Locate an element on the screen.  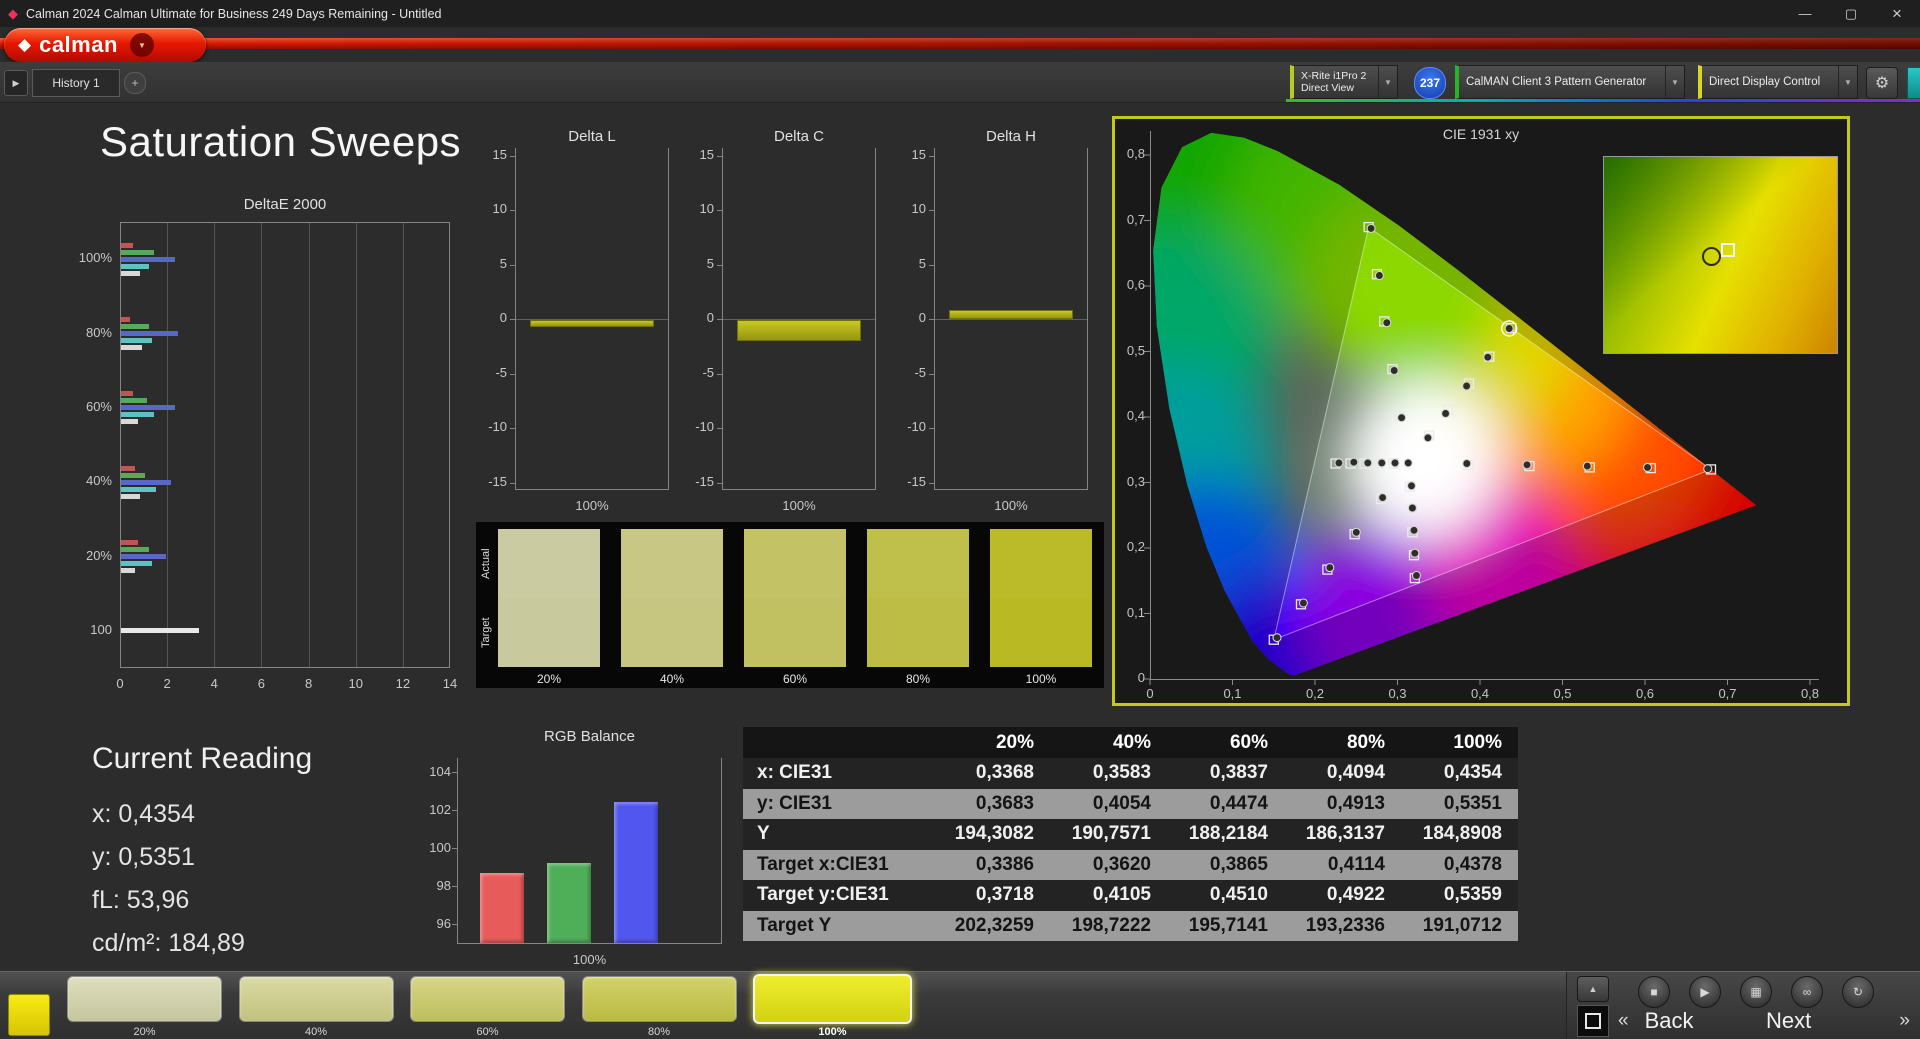
gear-icon: ⚙ is located at coordinates (1882, 83).